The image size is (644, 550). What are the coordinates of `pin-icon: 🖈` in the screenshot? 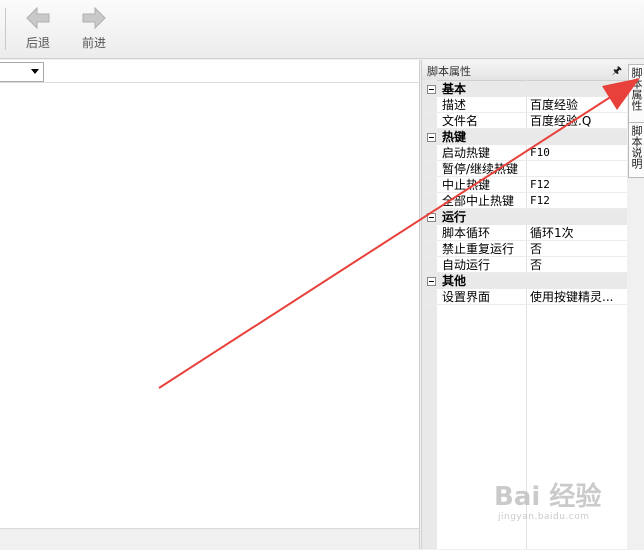 It's located at (617, 71).